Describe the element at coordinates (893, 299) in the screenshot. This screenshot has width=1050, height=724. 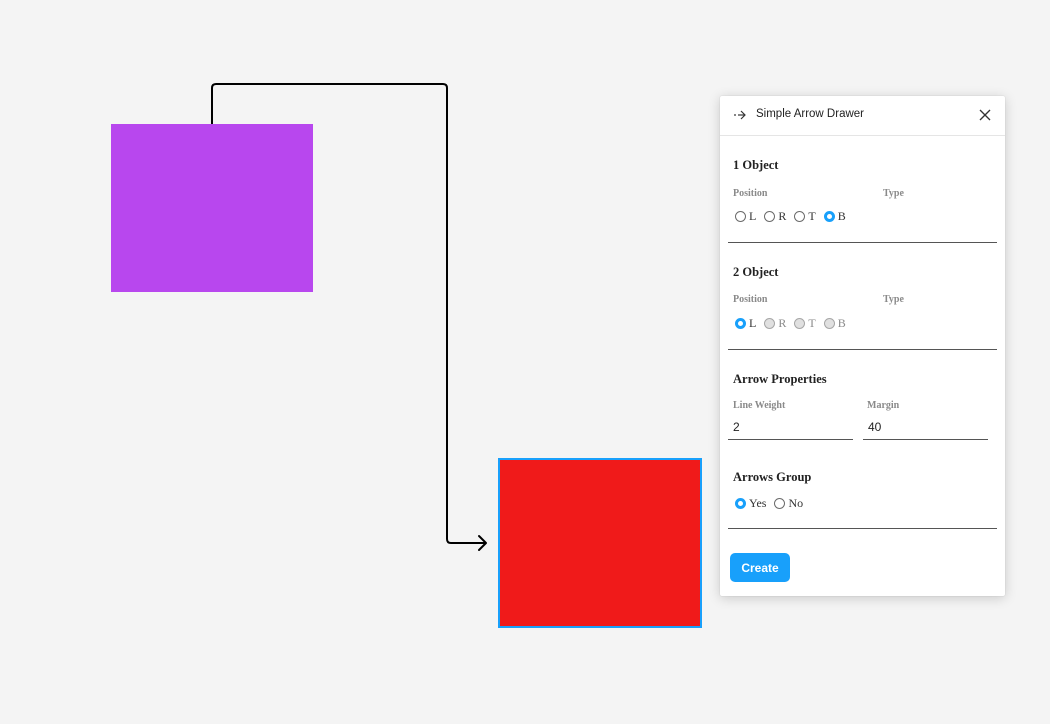
I see `object2-type-label: Type` at that location.